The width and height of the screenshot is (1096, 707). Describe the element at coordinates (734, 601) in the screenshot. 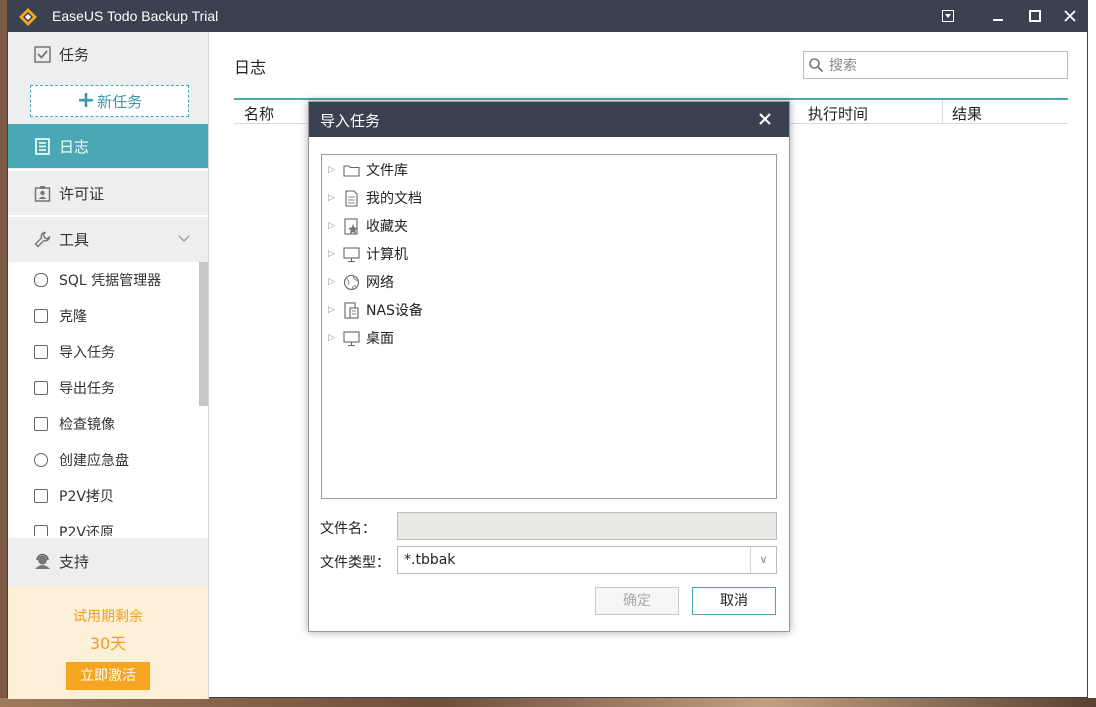

I see `cancel-button: 取消` at that location.